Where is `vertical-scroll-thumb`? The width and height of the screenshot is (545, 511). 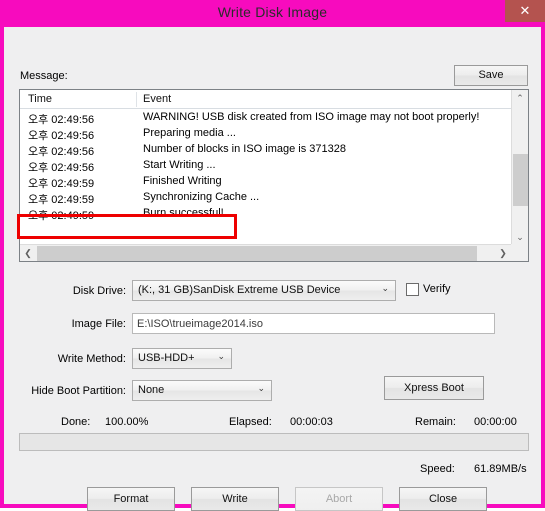
vertical-scroll-thumb is located at coordinates (520, 180).